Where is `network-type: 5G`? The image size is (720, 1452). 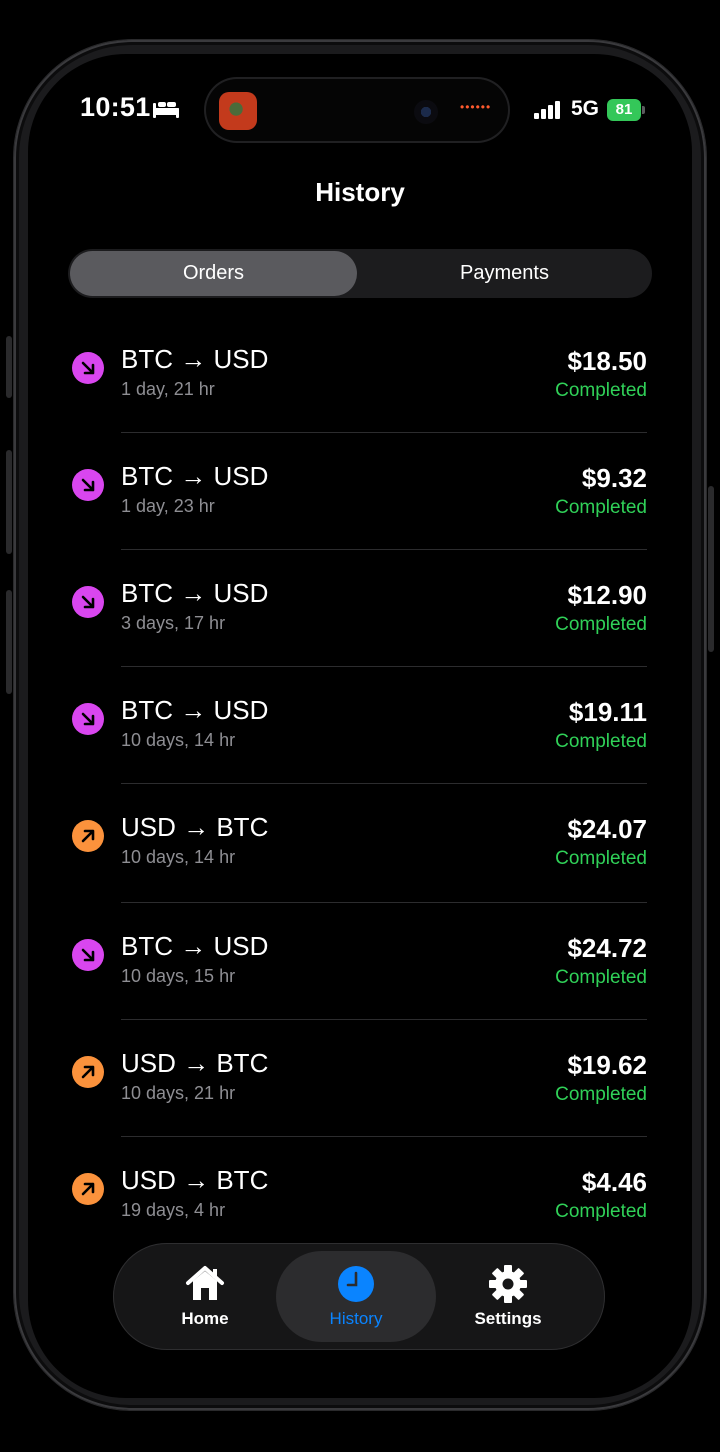
network-type: 5G is located at coordinates (585, 108).